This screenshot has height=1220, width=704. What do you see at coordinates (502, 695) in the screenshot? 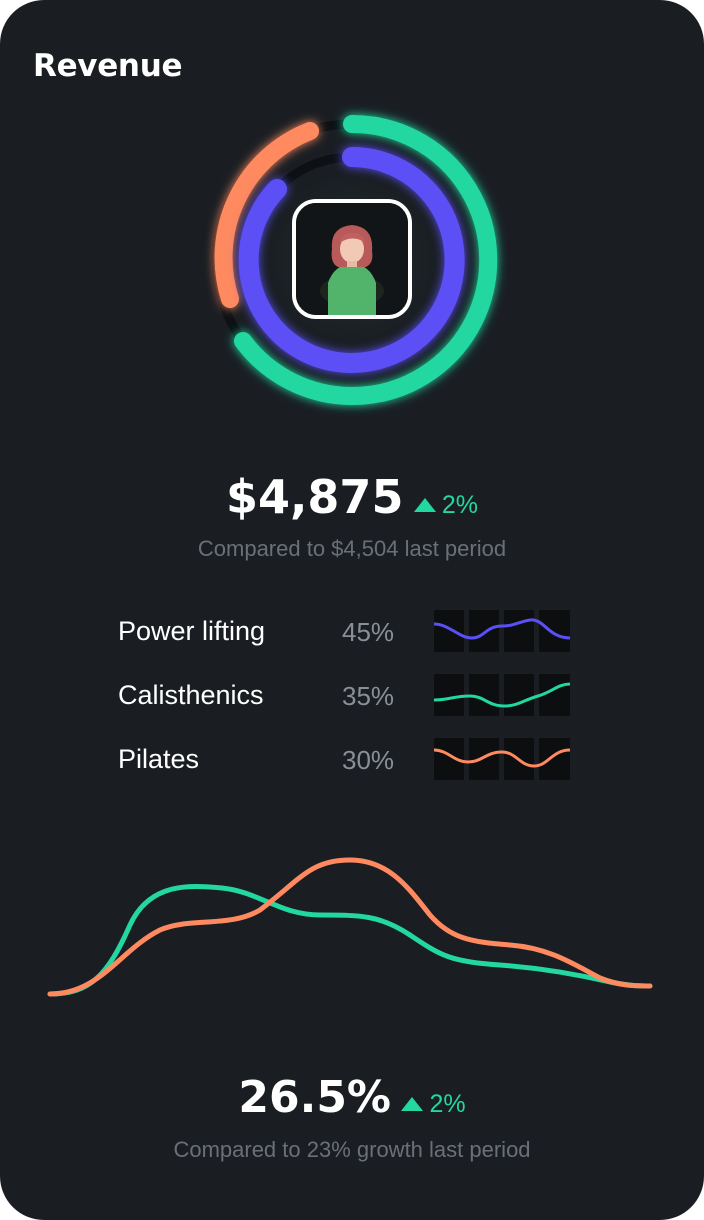
I see `sparkline-calisthenics` at bounding box center [502, 695].